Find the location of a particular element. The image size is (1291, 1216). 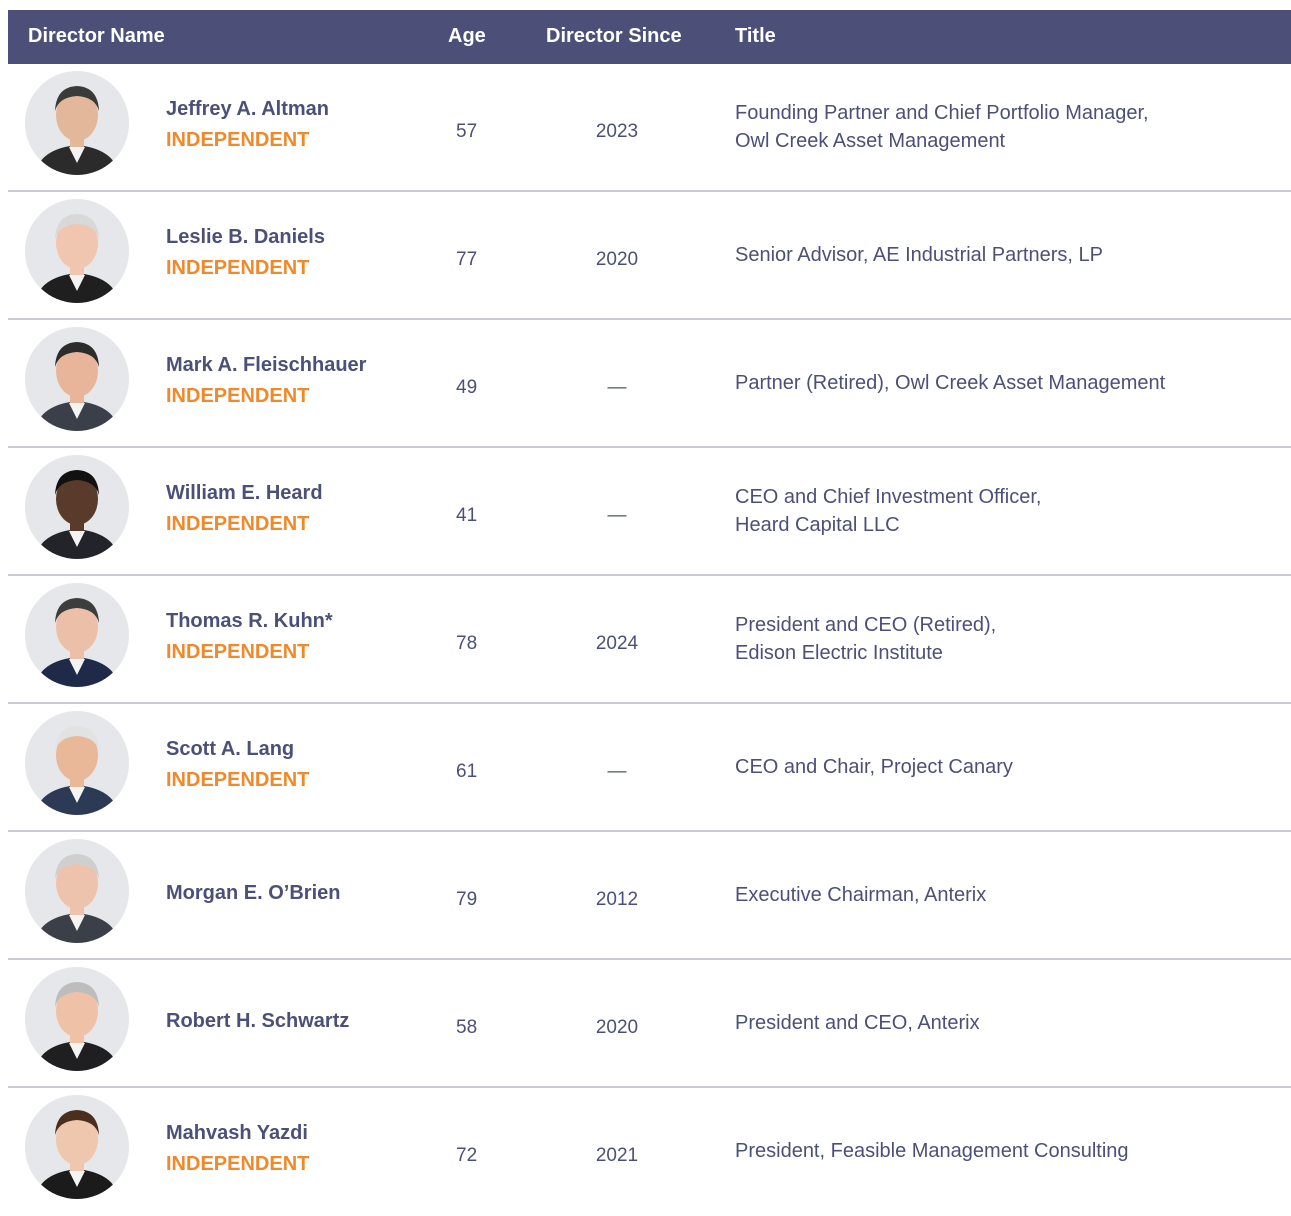

director-title-line: Edison Electric Institute is located at coordinates (839, 653).